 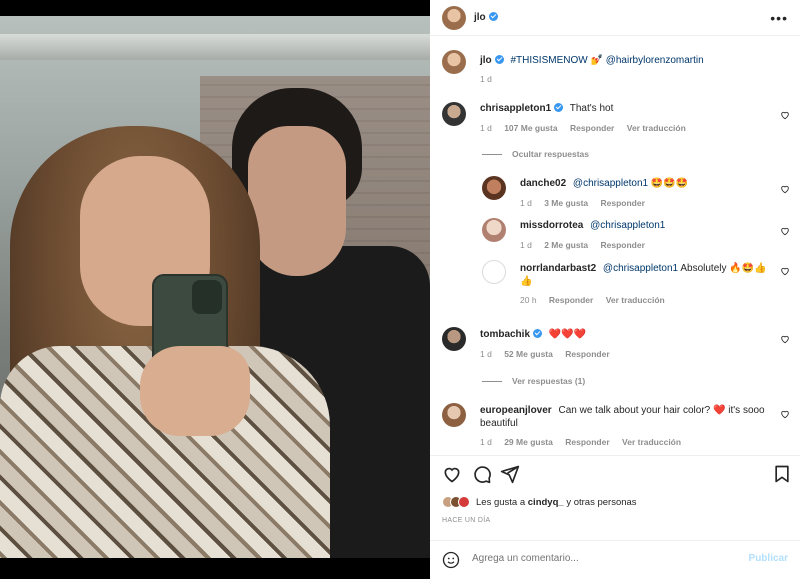 I want to click on author-username: jlo, so click(x=486, y=17).